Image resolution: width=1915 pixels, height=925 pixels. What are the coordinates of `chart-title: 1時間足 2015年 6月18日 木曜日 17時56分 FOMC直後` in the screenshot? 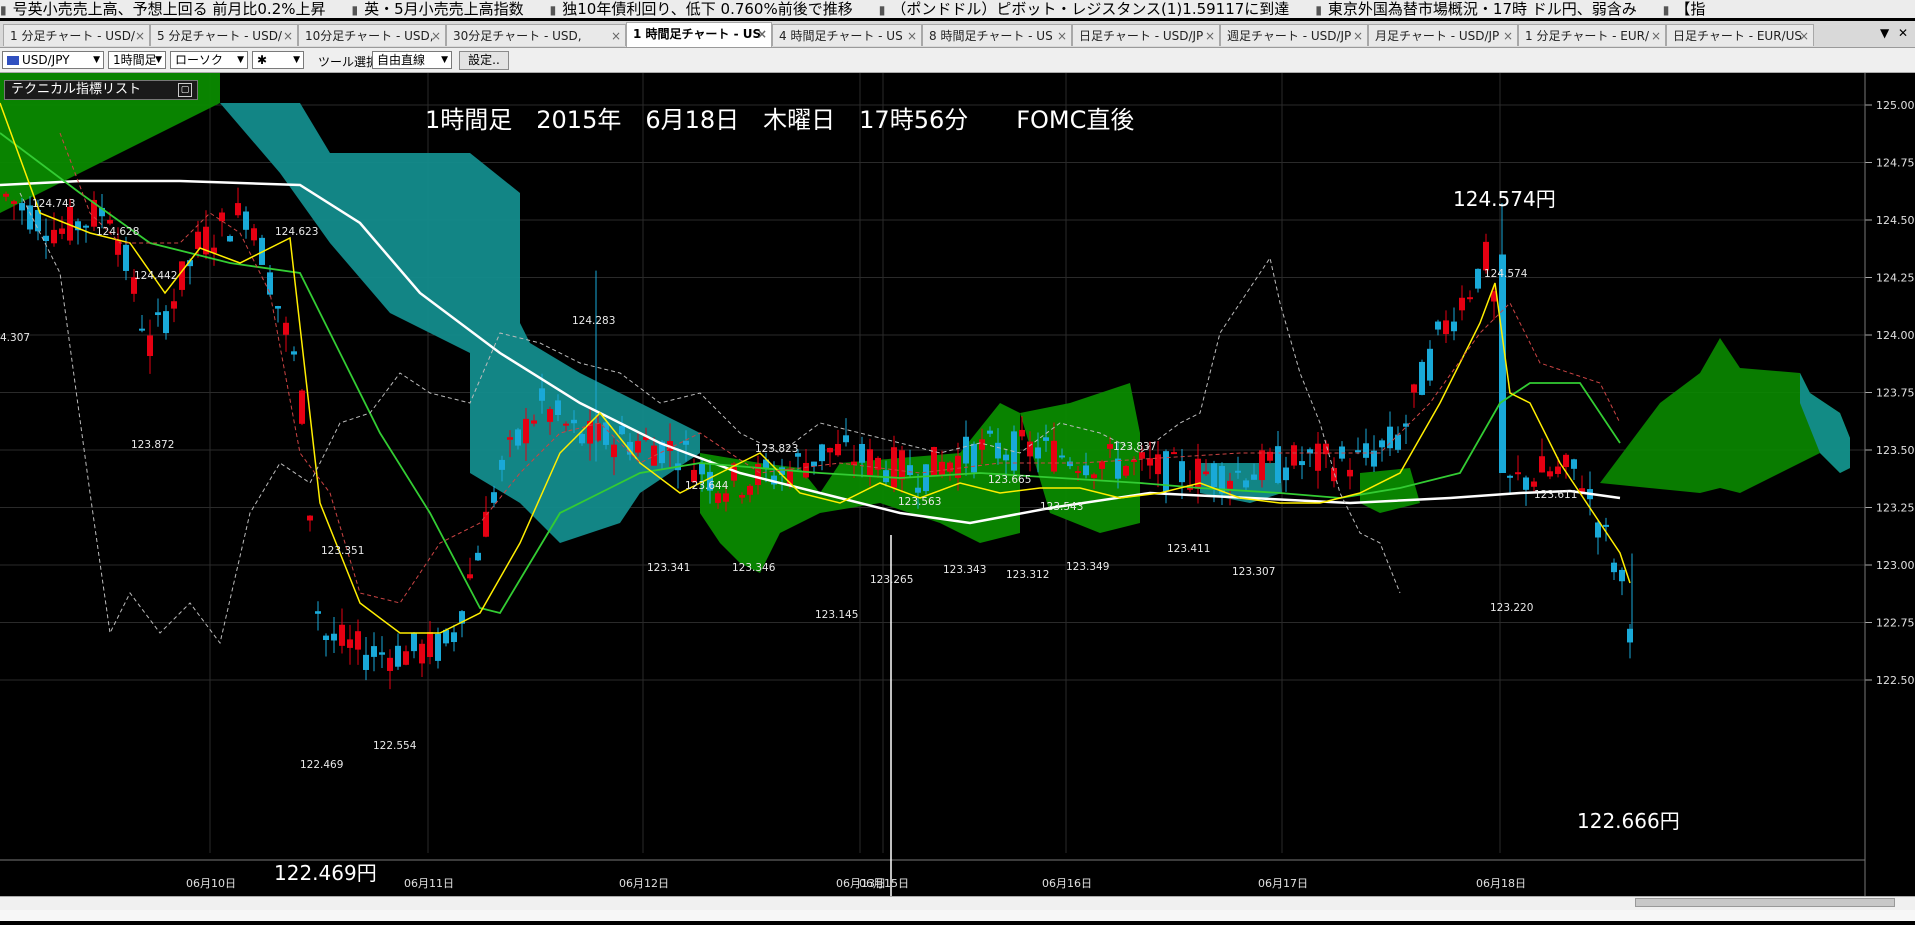 It's located at (779, 120).